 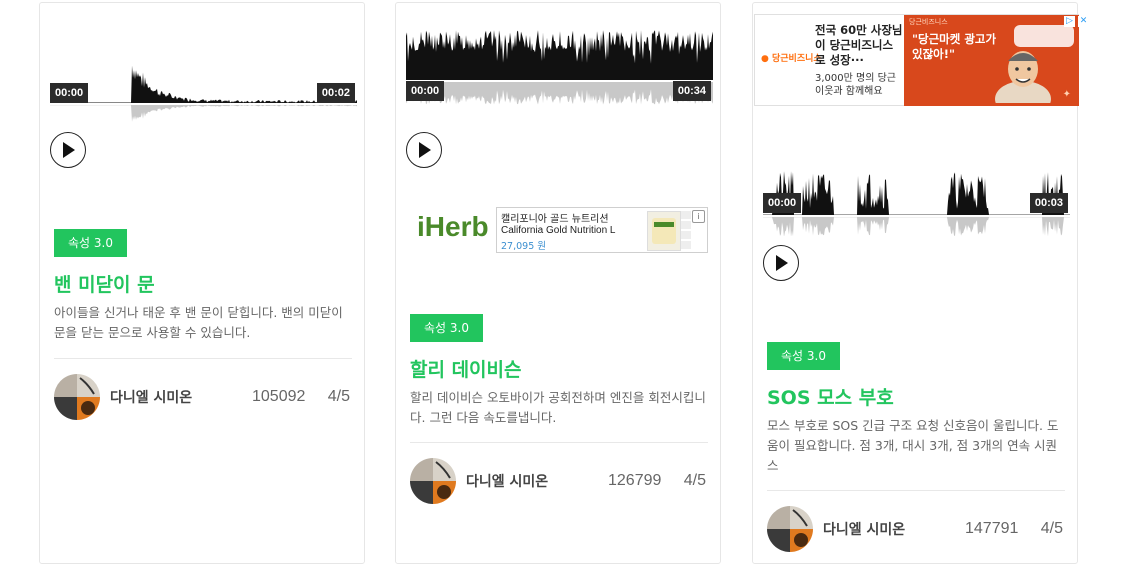 What do you see at coordinates (524, 246) in the screenshot?
I see `ad-price: 27,095 원` at bounding box center [524, 246].